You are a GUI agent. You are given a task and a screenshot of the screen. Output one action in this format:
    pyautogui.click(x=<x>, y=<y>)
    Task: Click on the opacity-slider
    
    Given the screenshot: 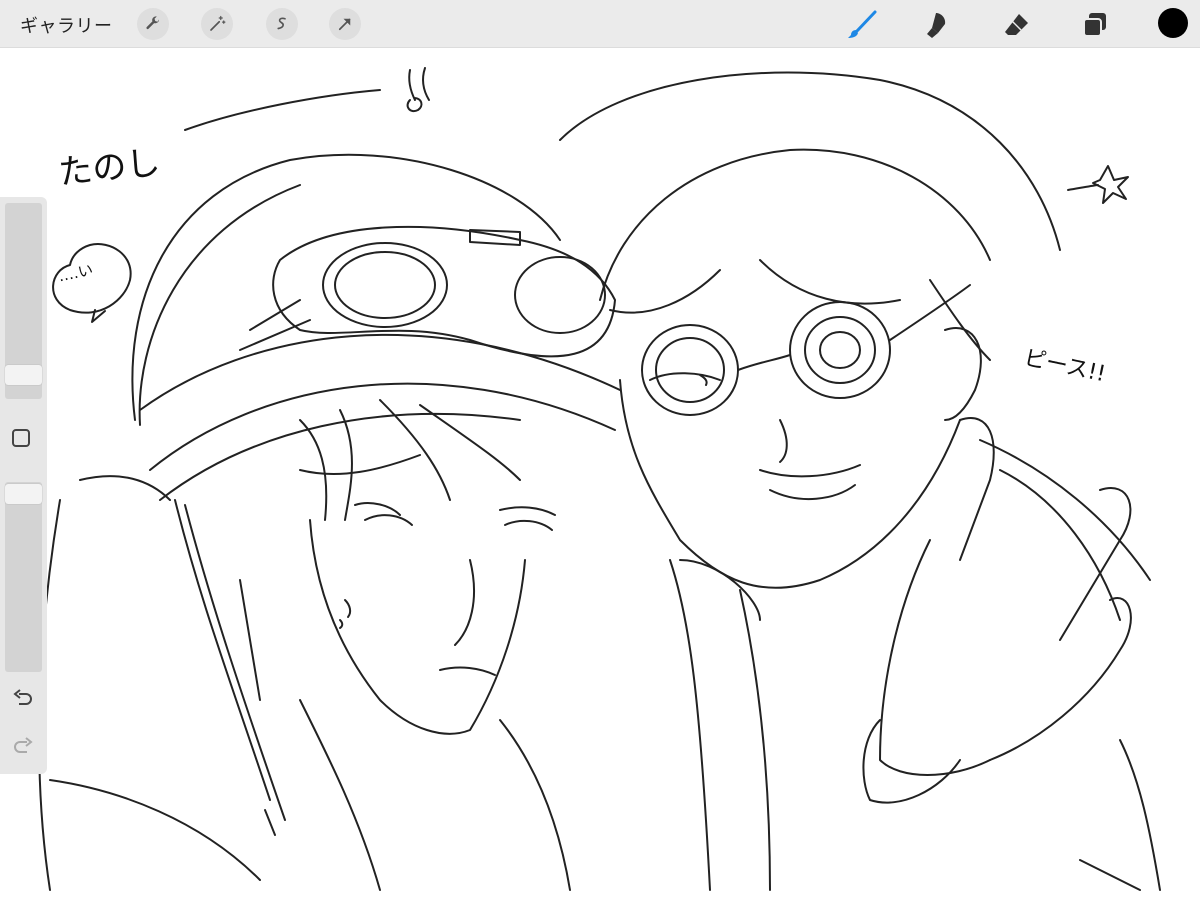 What is the action you would take?
    pyautogui.click(x=23, y=577)
    